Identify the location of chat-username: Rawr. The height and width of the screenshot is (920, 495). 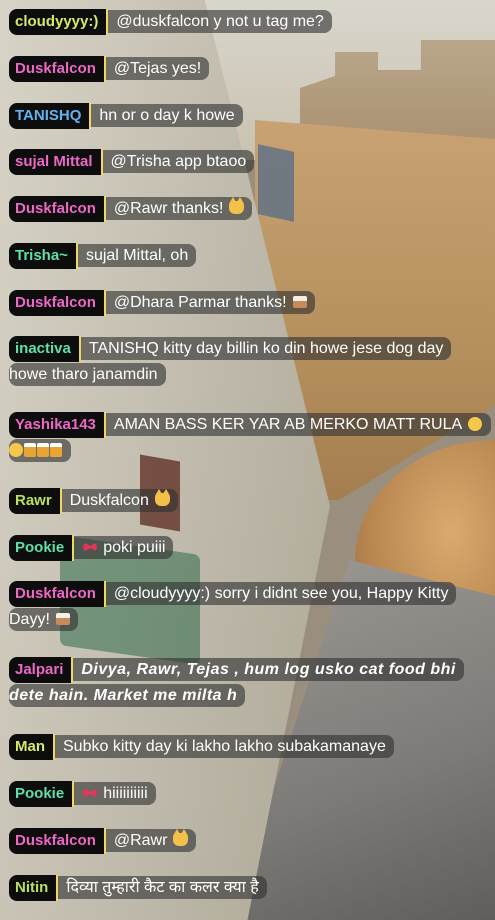
(35, 501).